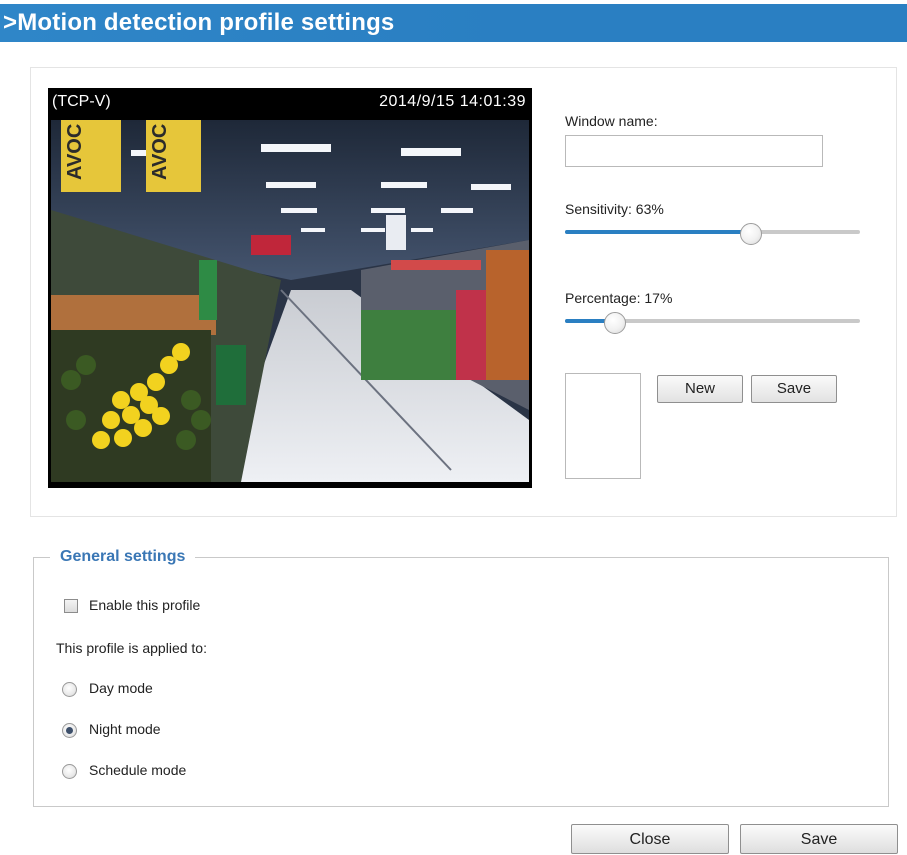 The width and height of the screenshot is (907, 855). Describe the element at coordinates (712, 323) in the screenshot. I see `percentage-slider` at that location.